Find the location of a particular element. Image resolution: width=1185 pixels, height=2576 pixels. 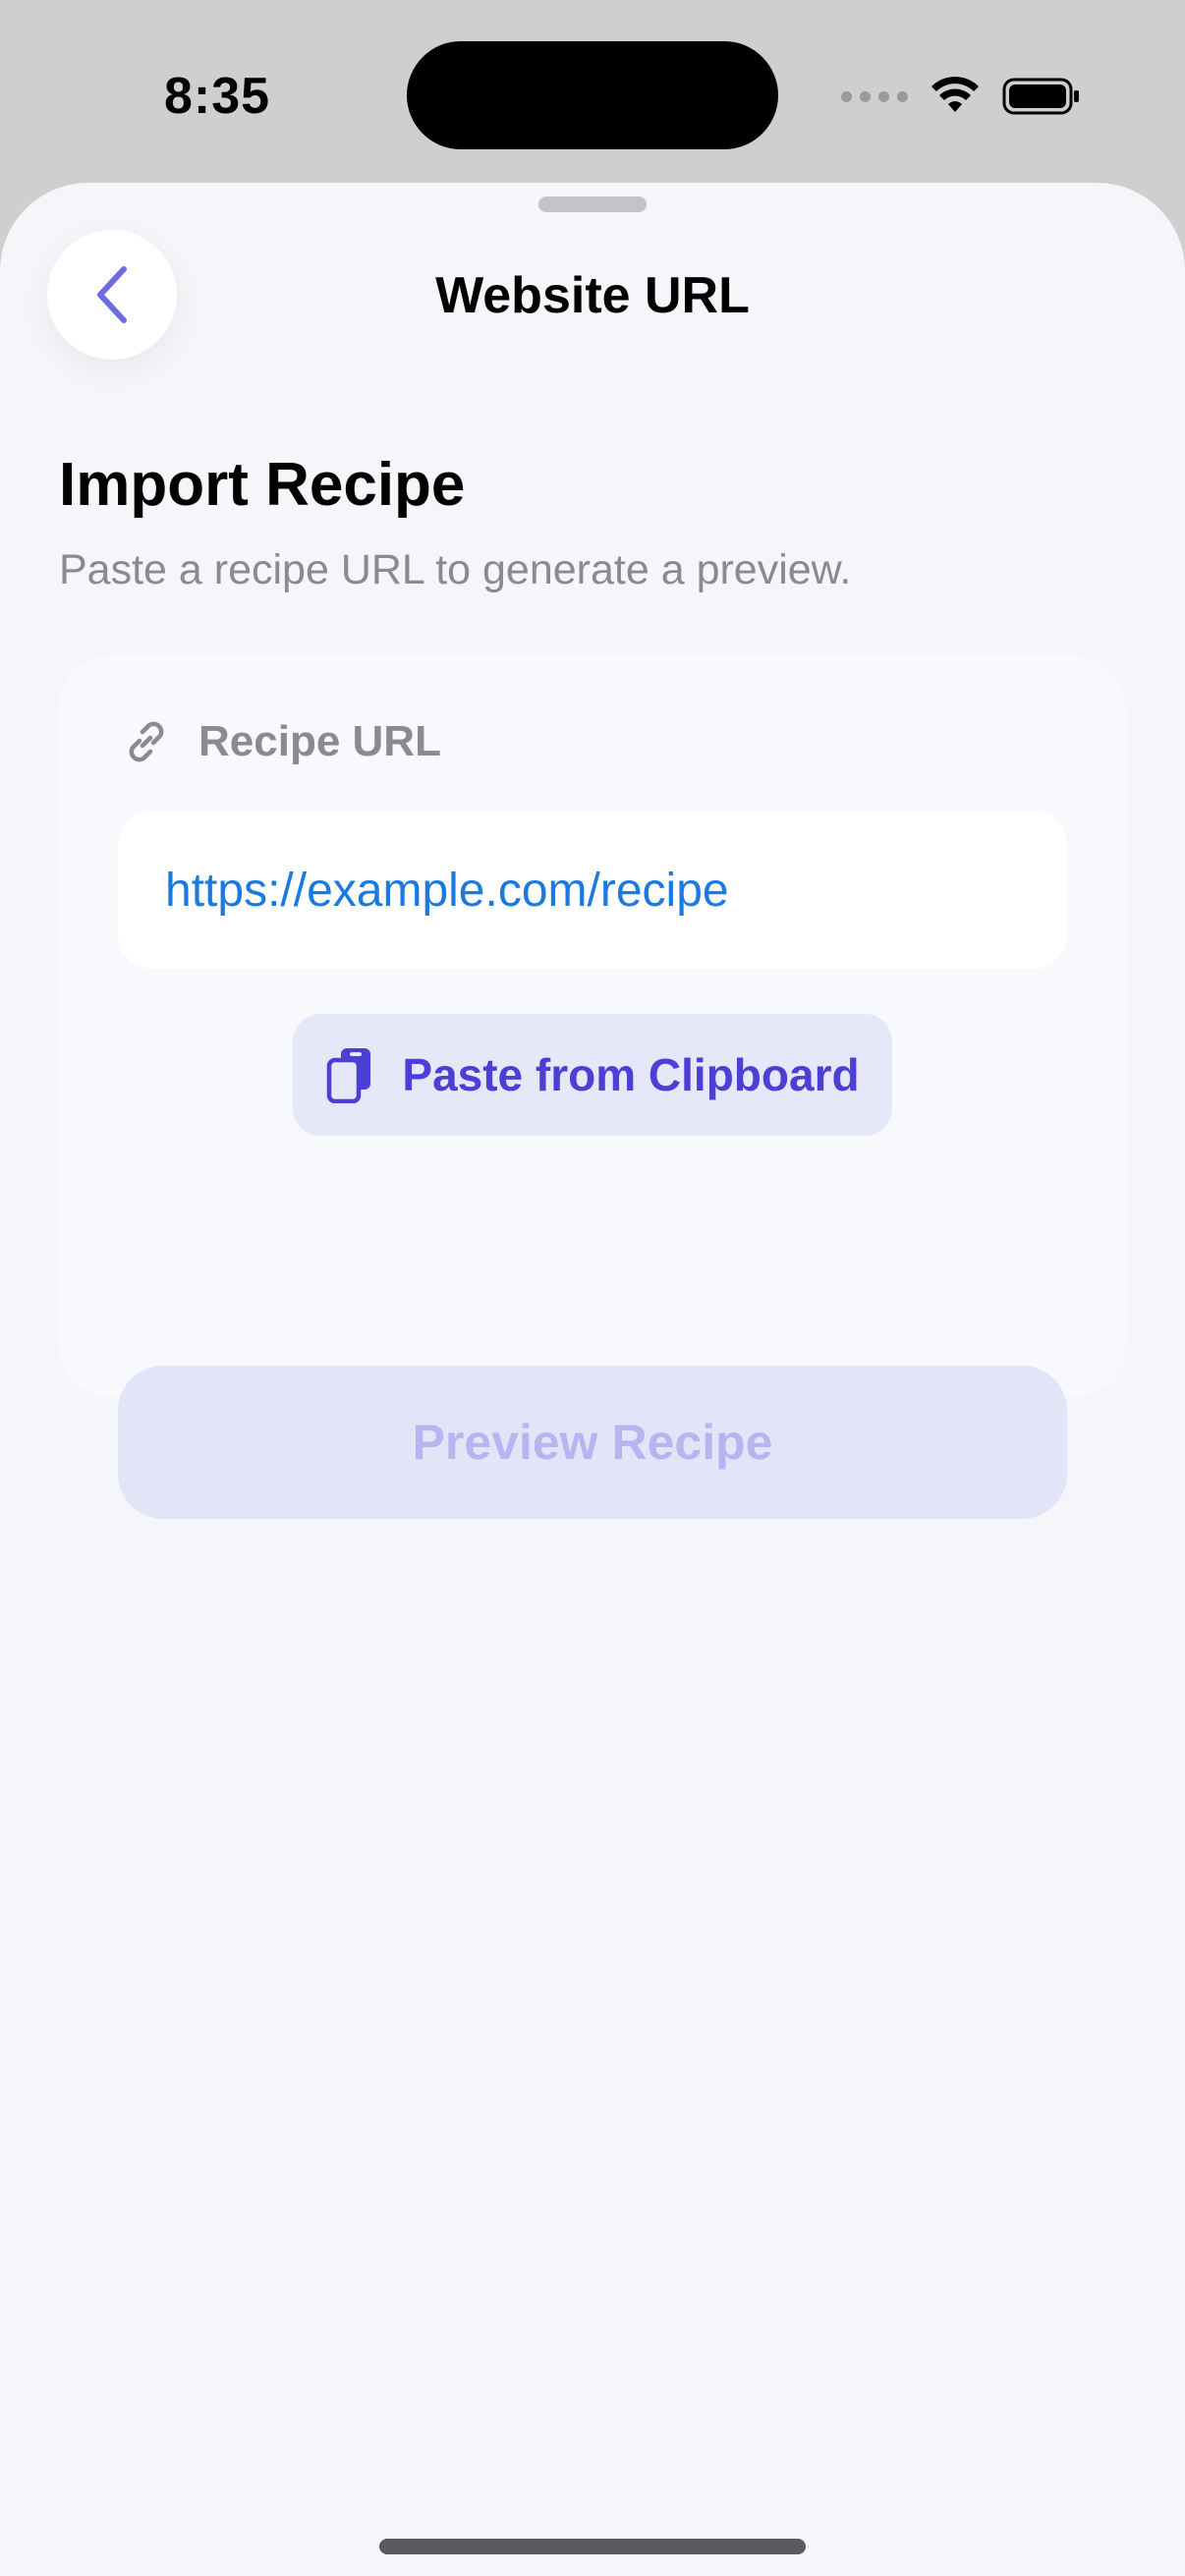

dynamic-island is located at coordinates (592, 95).